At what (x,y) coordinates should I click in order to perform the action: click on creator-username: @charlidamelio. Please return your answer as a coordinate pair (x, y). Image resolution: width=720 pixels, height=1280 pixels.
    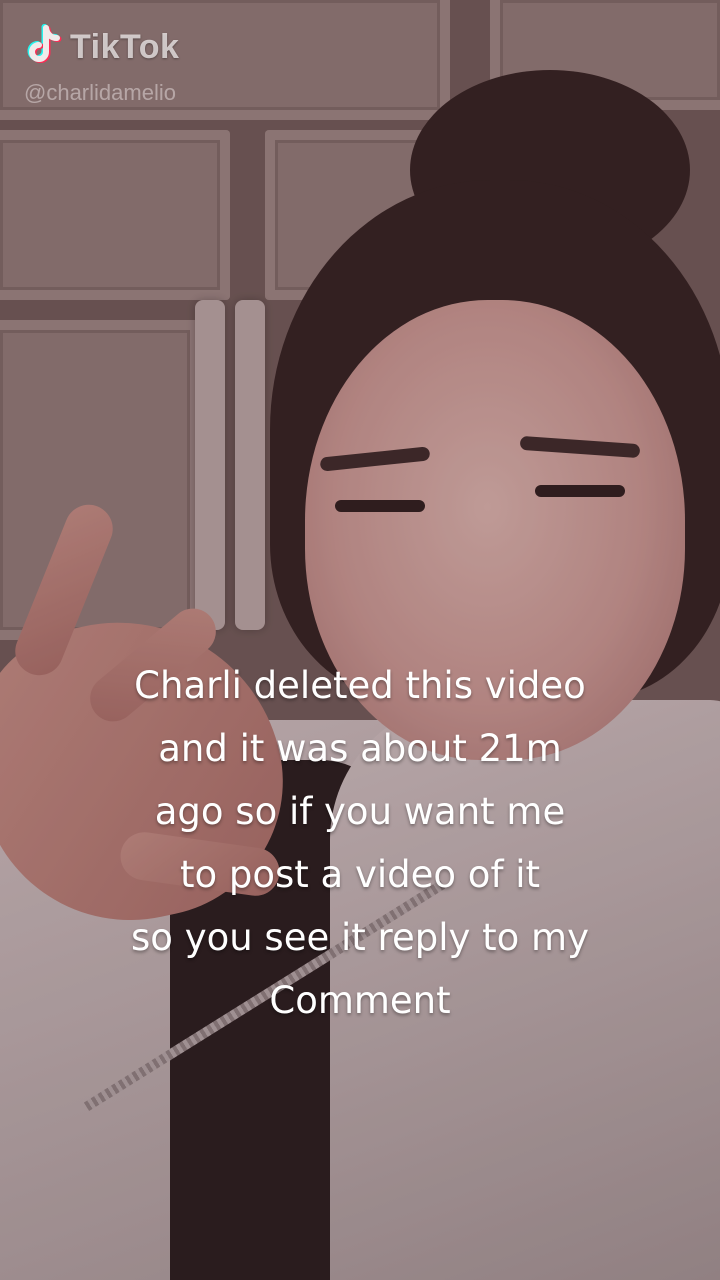
    Looking at the image, I should click on (100, 92).